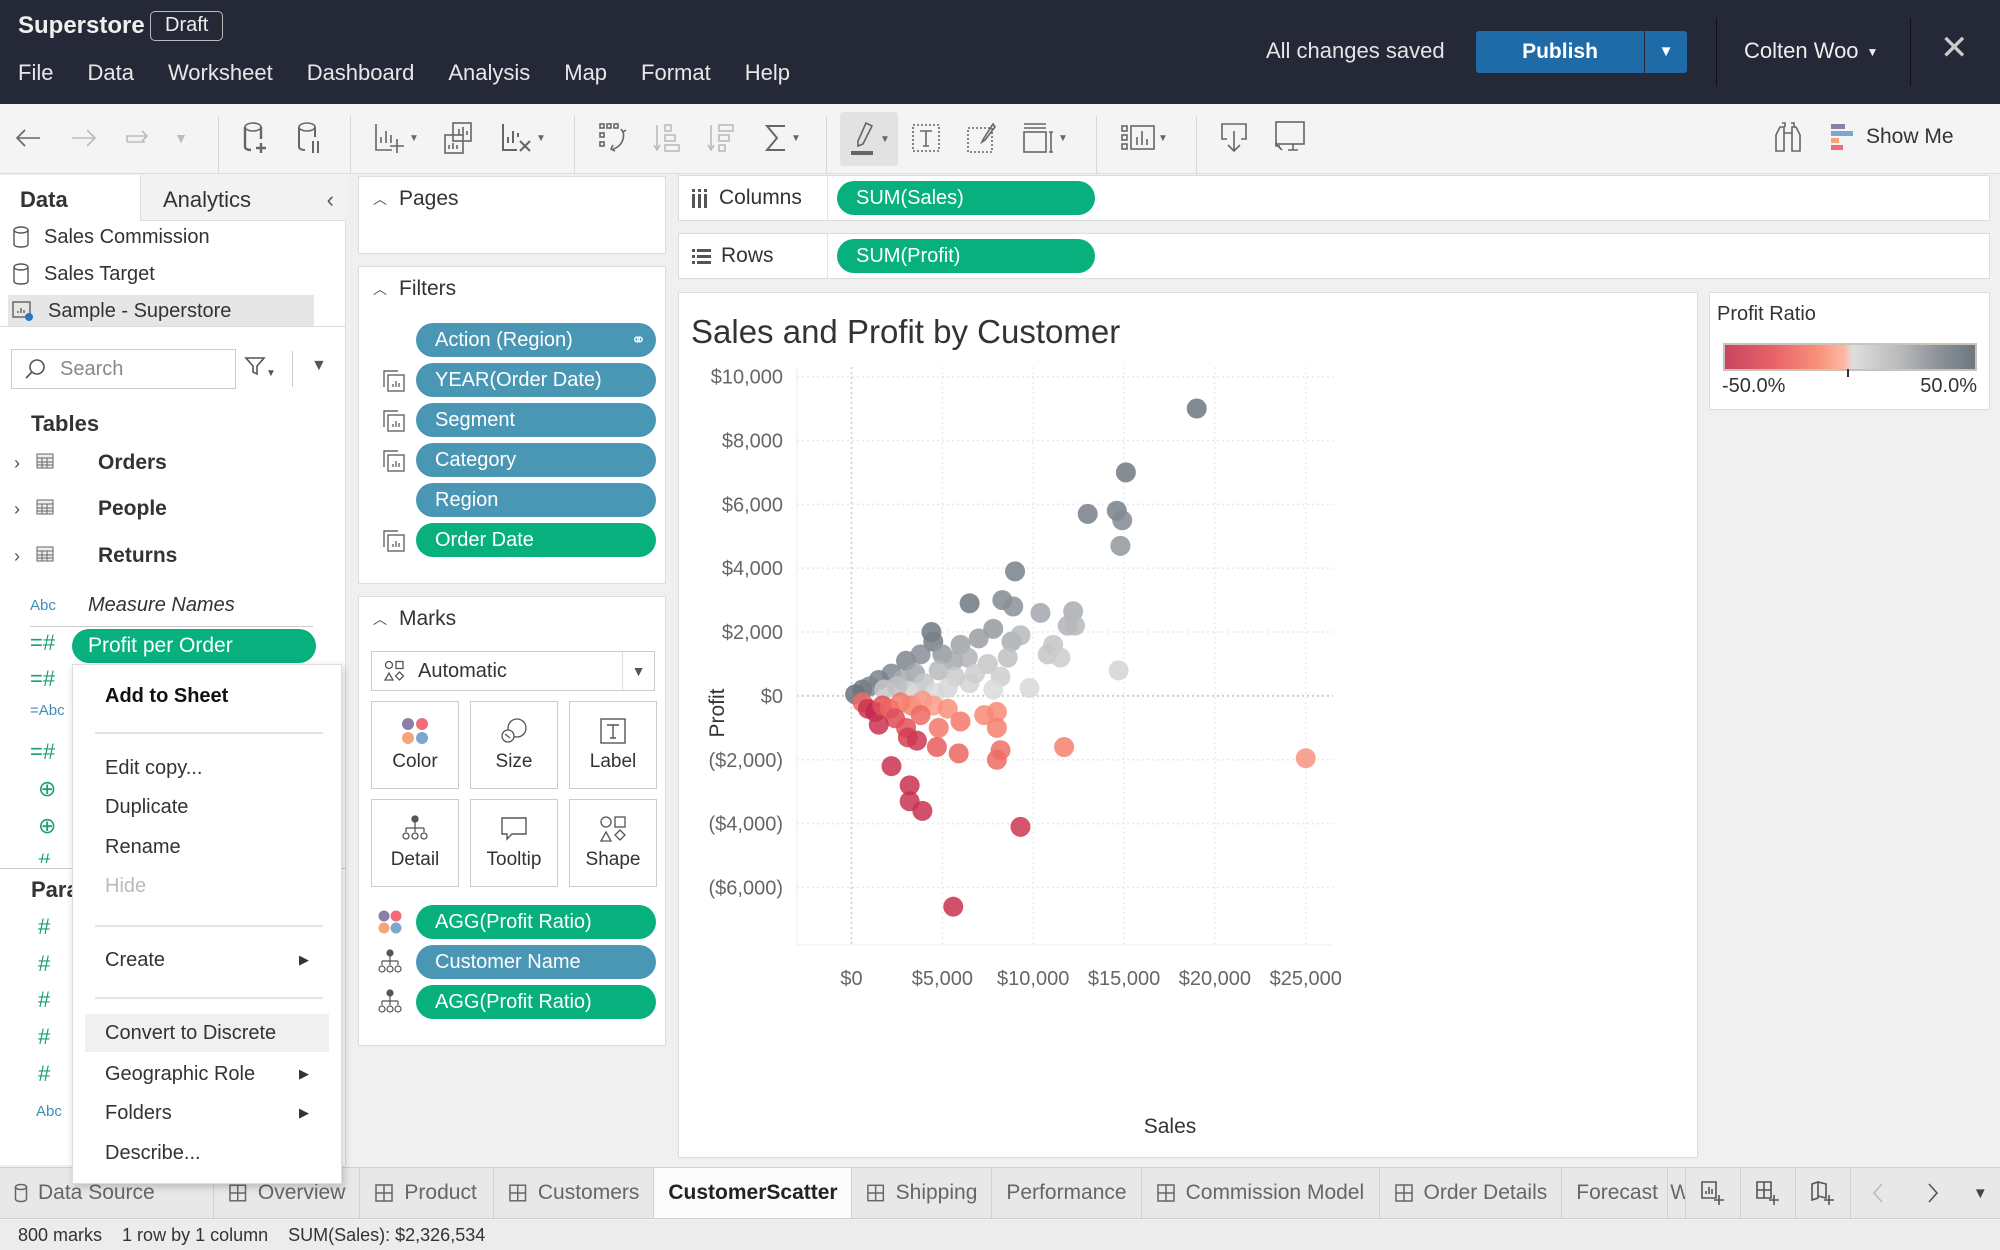 This screenshot has width=2000, height=1250. What do you see at coordinates (512, 215) in the screenshot?
I see `pages-card: ︿ Pages` at bounding box center [512, 215].